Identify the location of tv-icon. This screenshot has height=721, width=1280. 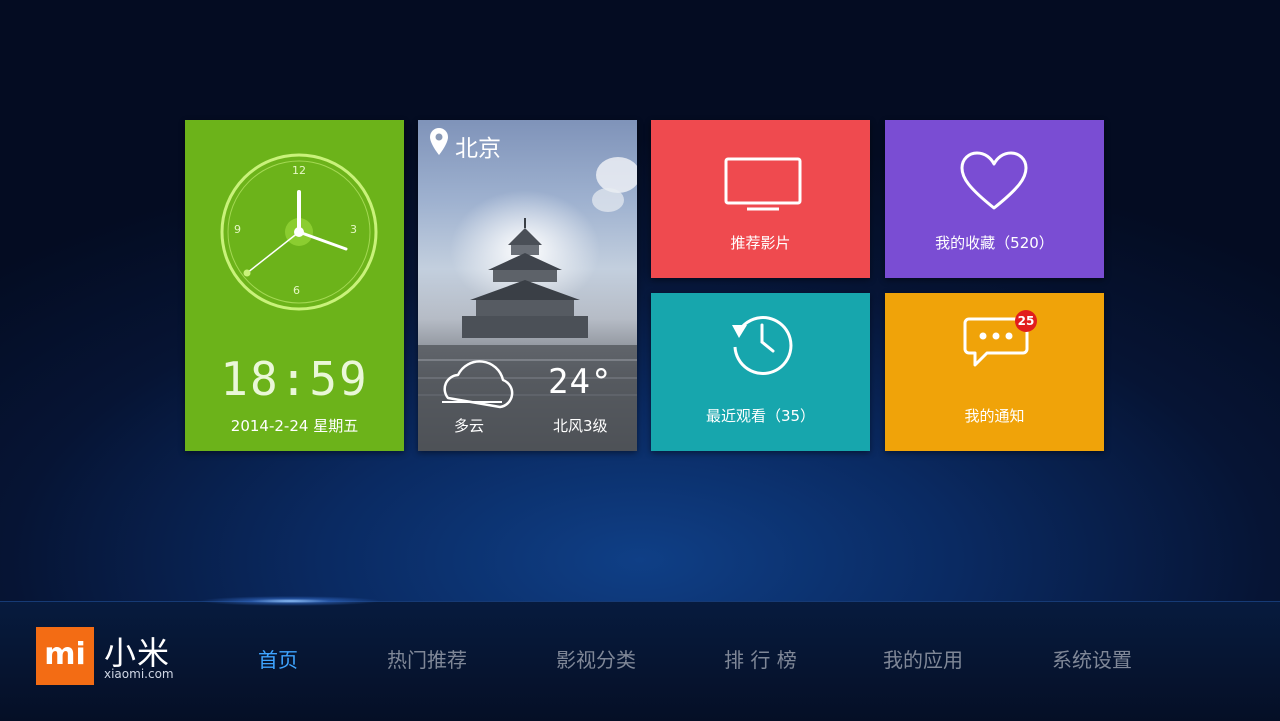
(763, 184).